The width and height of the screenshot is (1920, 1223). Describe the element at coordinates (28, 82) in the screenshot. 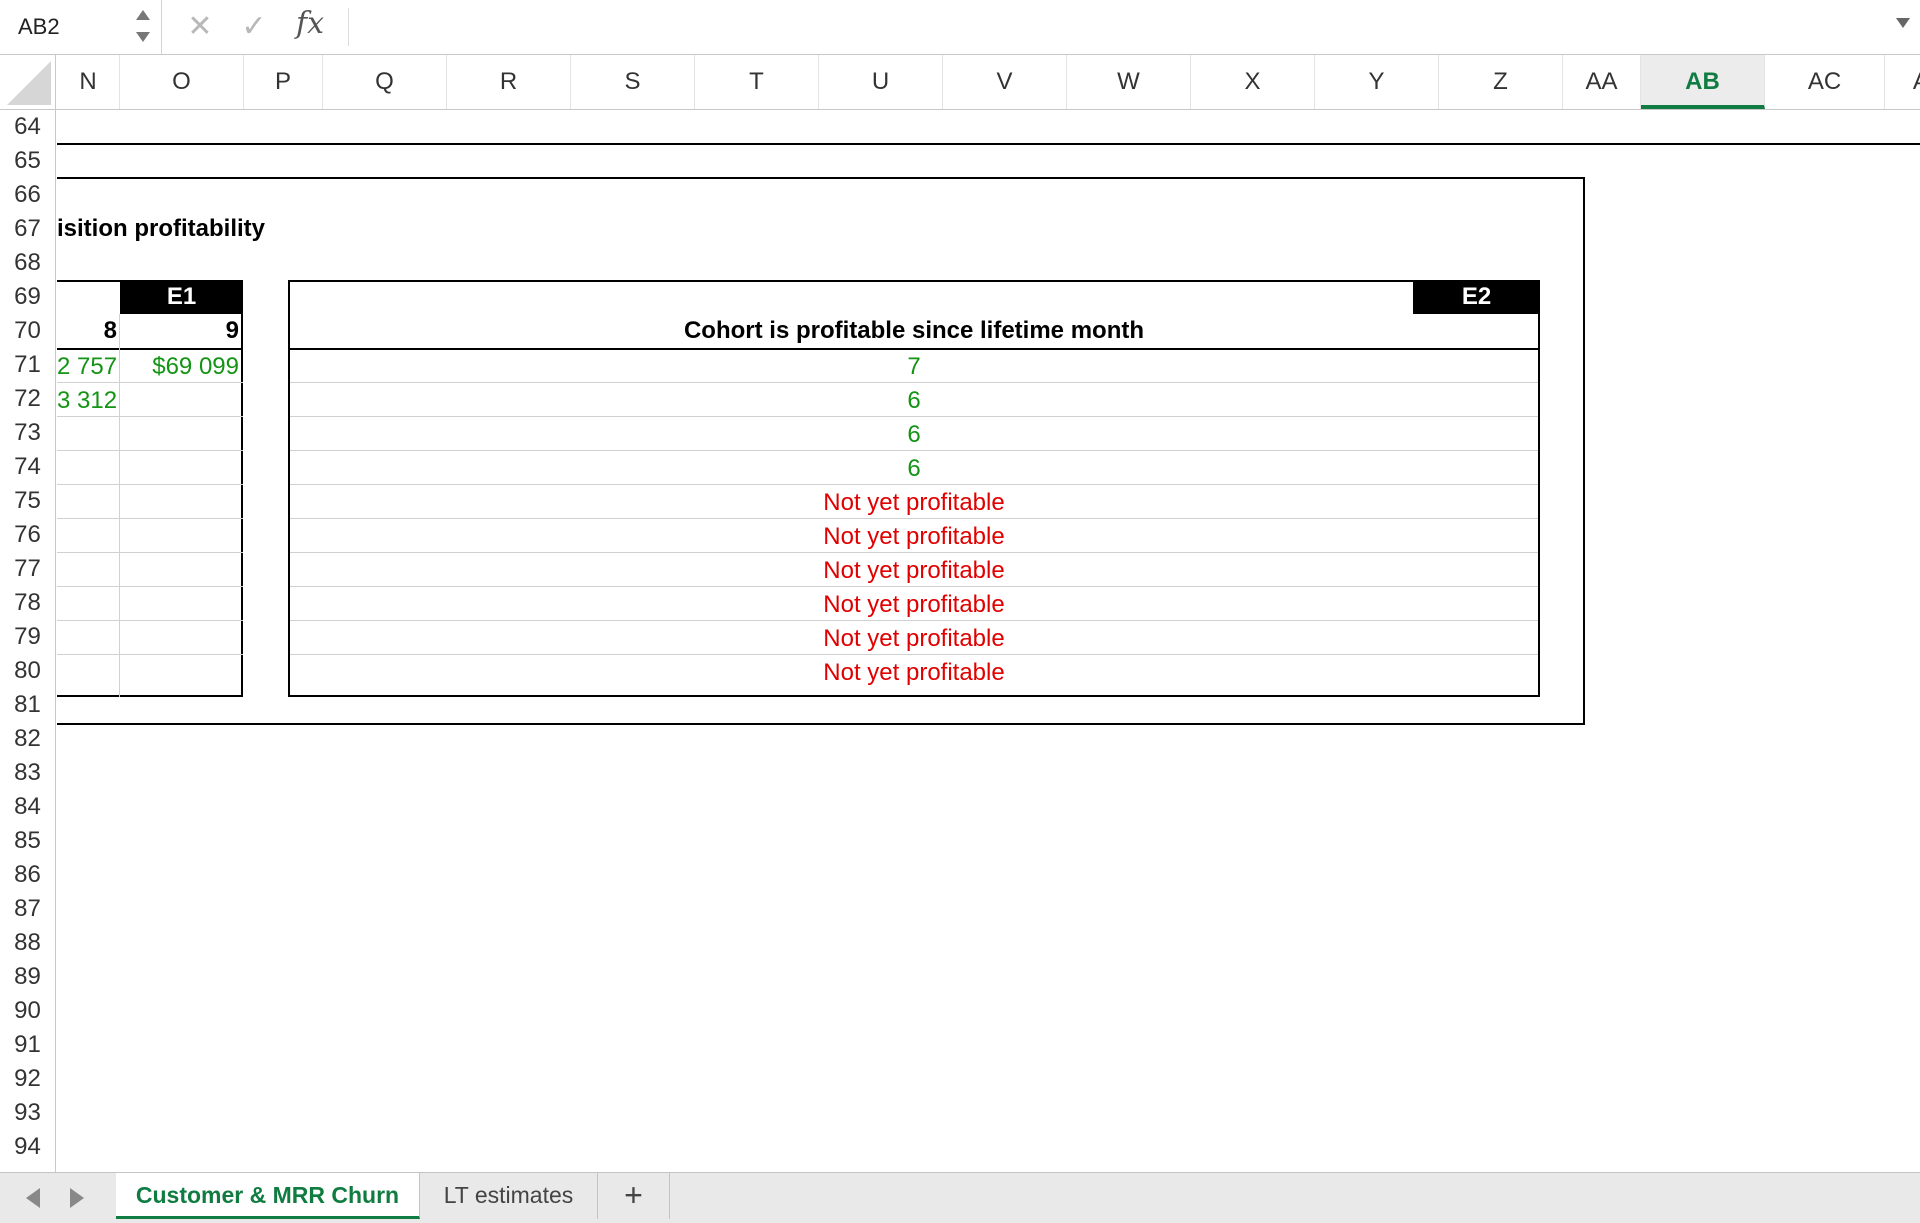

I see `select-all-button` at that location.